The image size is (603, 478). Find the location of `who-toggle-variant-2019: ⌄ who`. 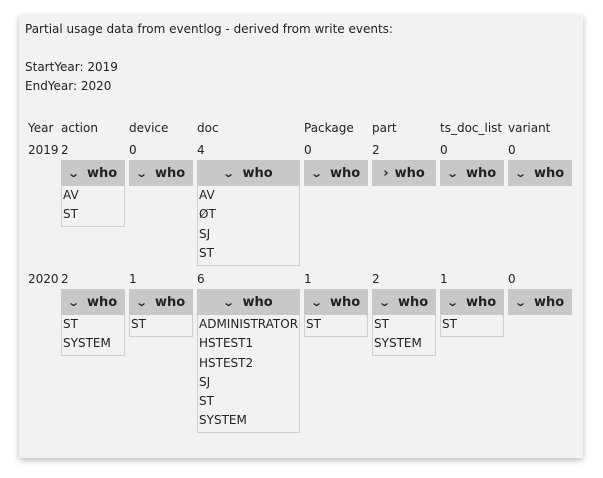

who-toggle-variant-2019: ⌄ who is located at coordinates (540, 173).